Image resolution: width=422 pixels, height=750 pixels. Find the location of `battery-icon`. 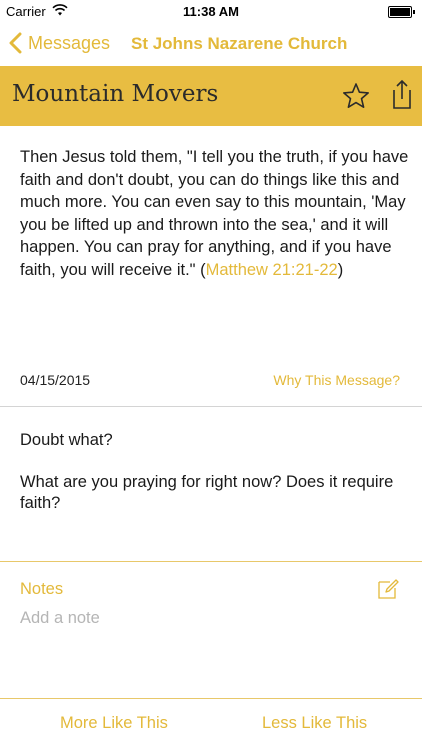

battery-icon is located at coordinates (401, 12).